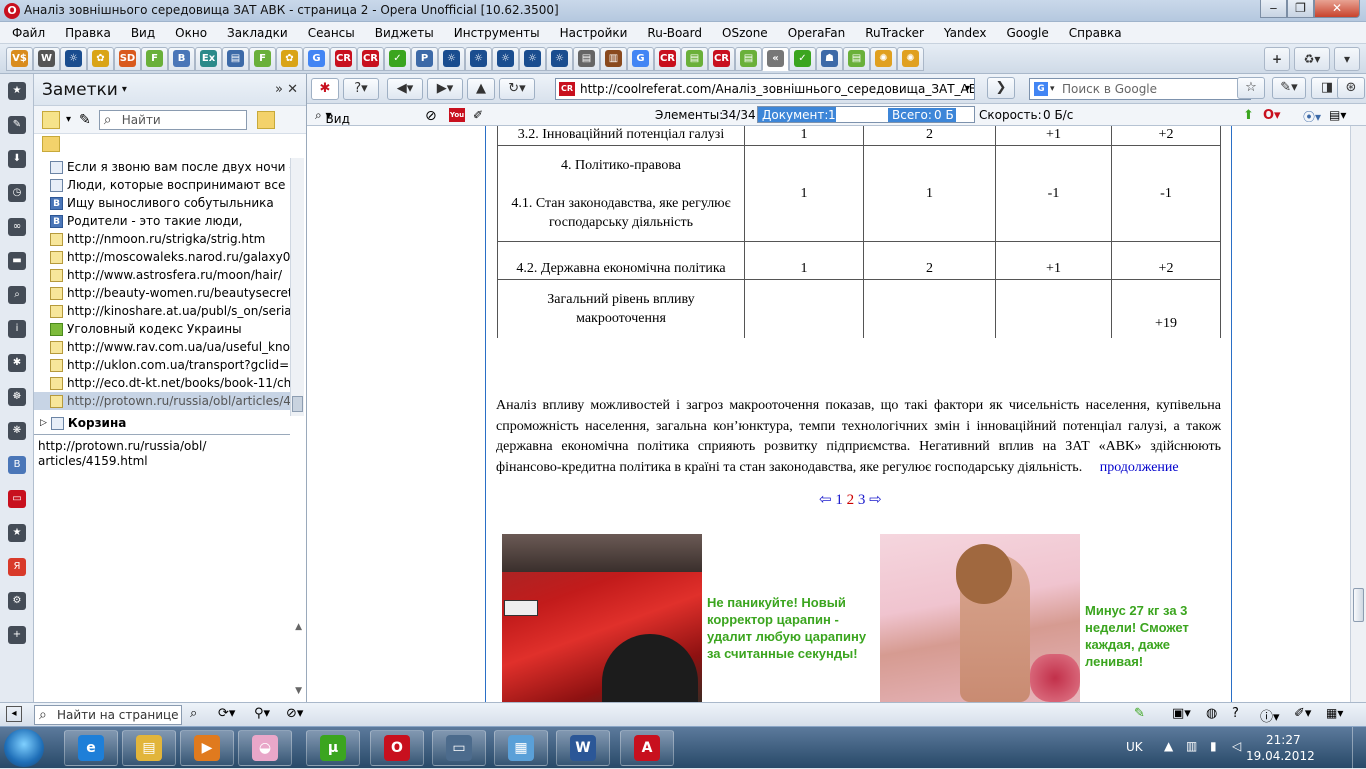 The height and width of the screenshot is (769, 1366). I want to click on home-button: ▲, so click(481, 88).